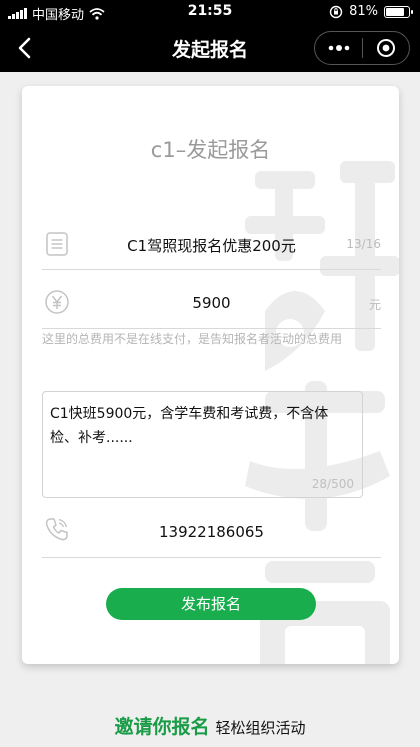 The width and height of the screenshot is (420, 747). I want to click on more-dots-icon, so click(338, 48).